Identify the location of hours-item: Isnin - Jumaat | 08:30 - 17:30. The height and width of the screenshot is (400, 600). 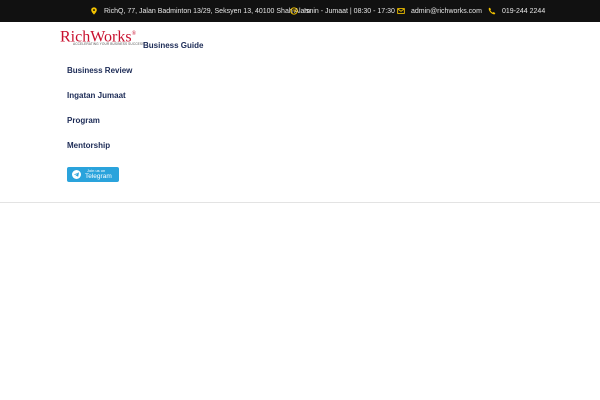
(342, 11).